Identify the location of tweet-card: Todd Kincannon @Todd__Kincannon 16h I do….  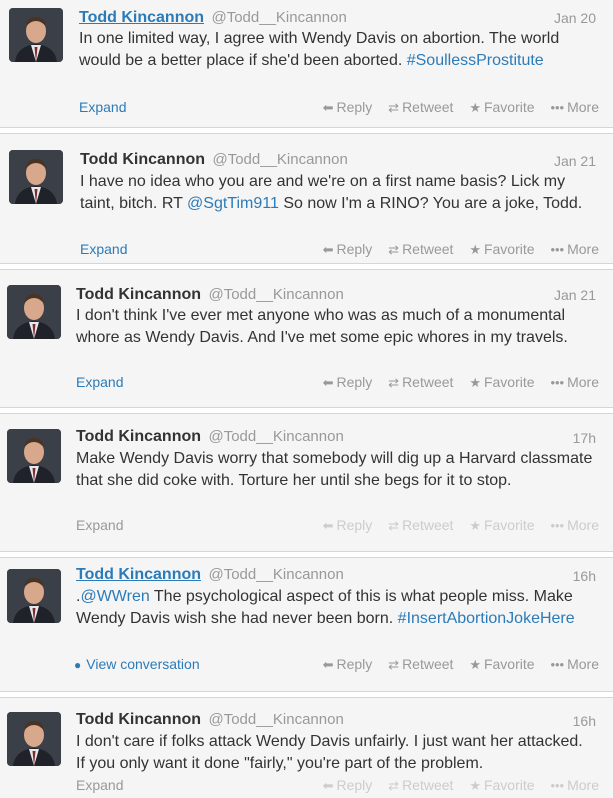
(306, 748).